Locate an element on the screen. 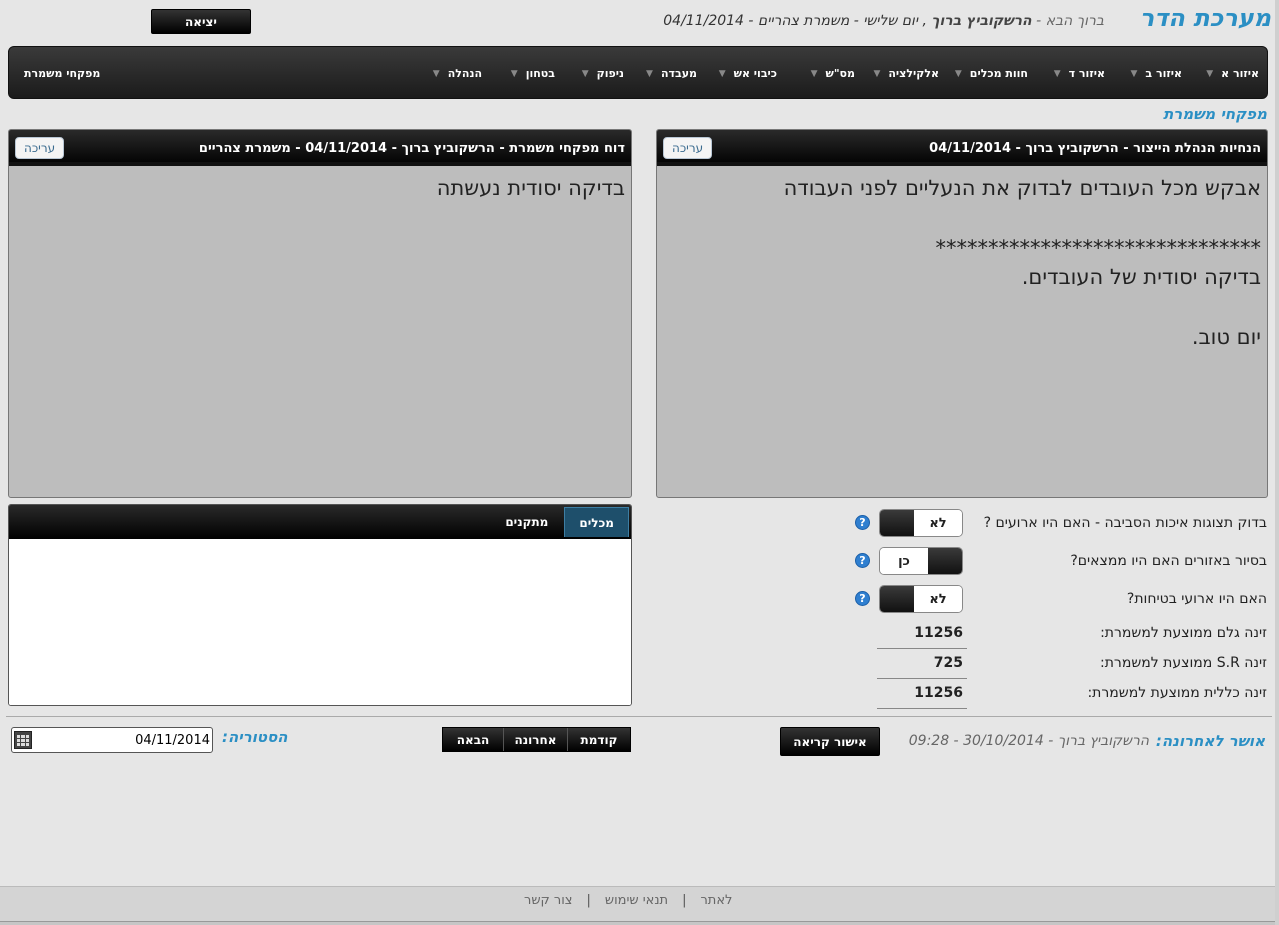  nav-label: ניפוק is located at coordinates (610, 73).